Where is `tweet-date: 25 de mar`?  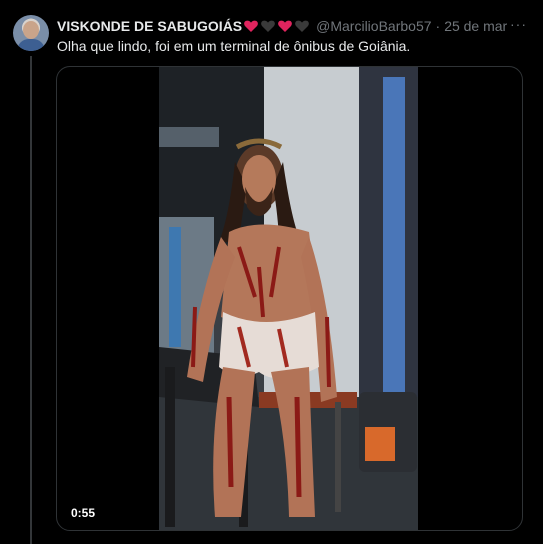
tweet-date: 25 de mar is located at coordinates (475, 26).